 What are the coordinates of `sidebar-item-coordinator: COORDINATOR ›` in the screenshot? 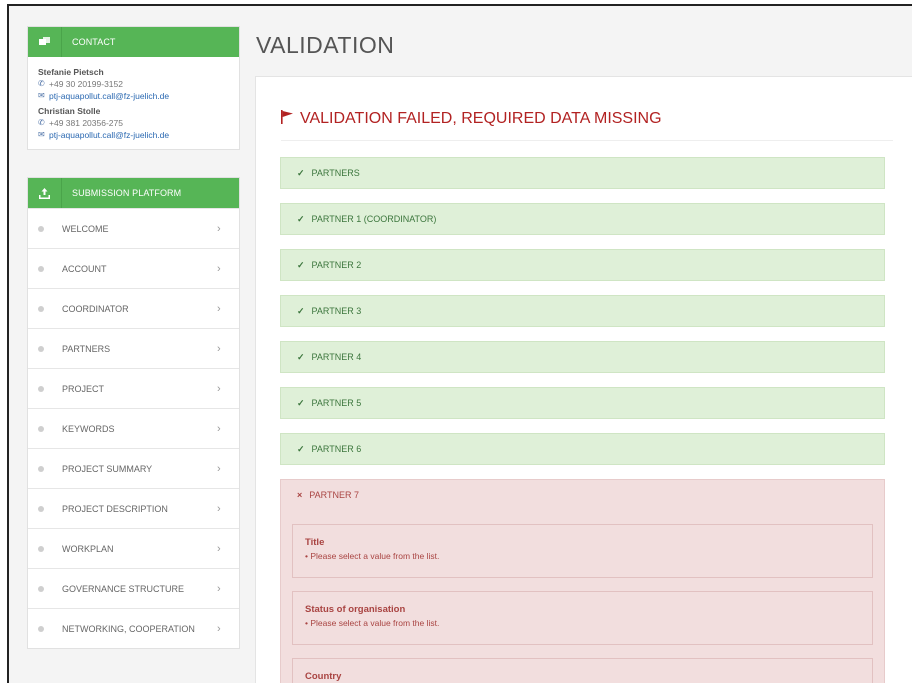 It's located at (133, 308).